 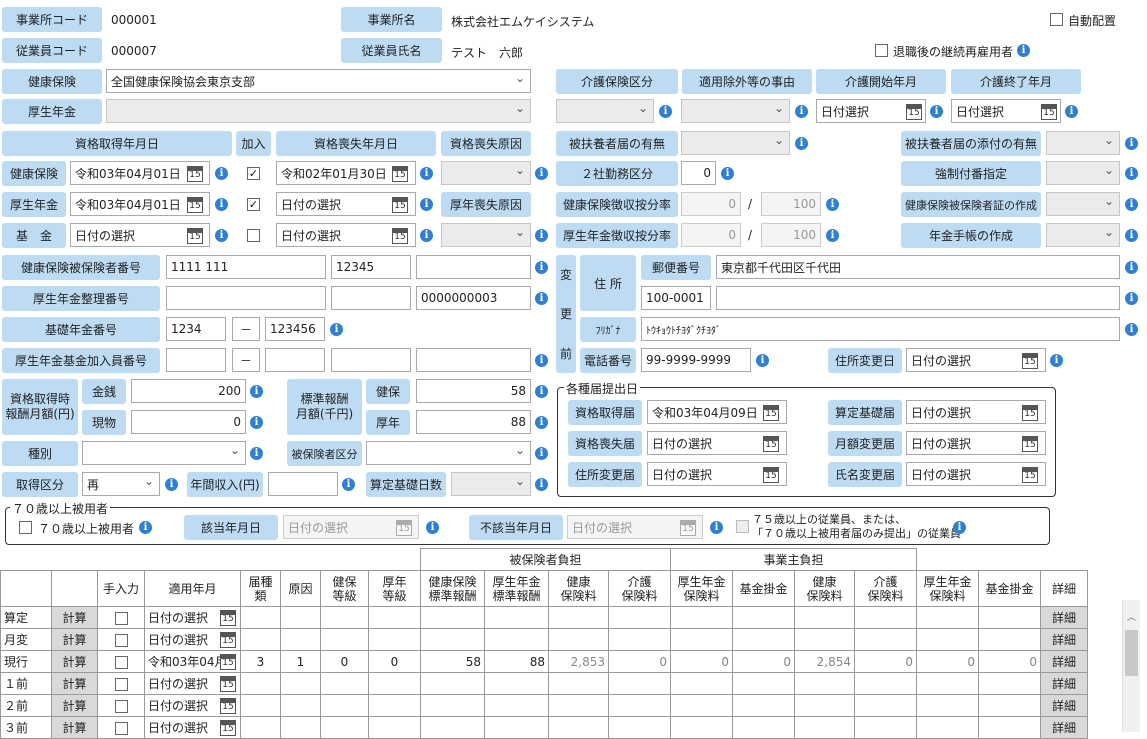 I want to click on care-division-select, so click(x=605, y=111).